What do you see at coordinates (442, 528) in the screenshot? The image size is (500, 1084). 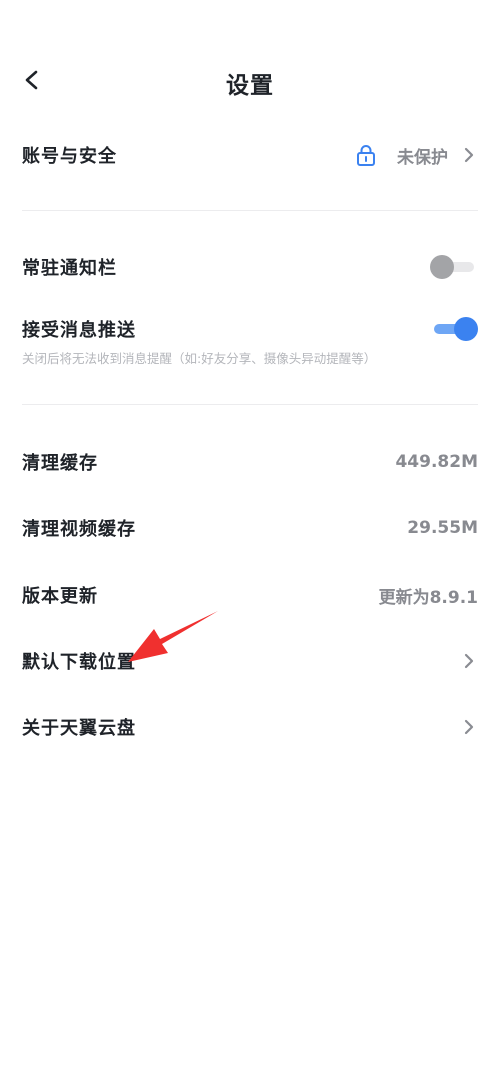 I see `video-cache-size: 29.55M` at bounding box center [442, 528].